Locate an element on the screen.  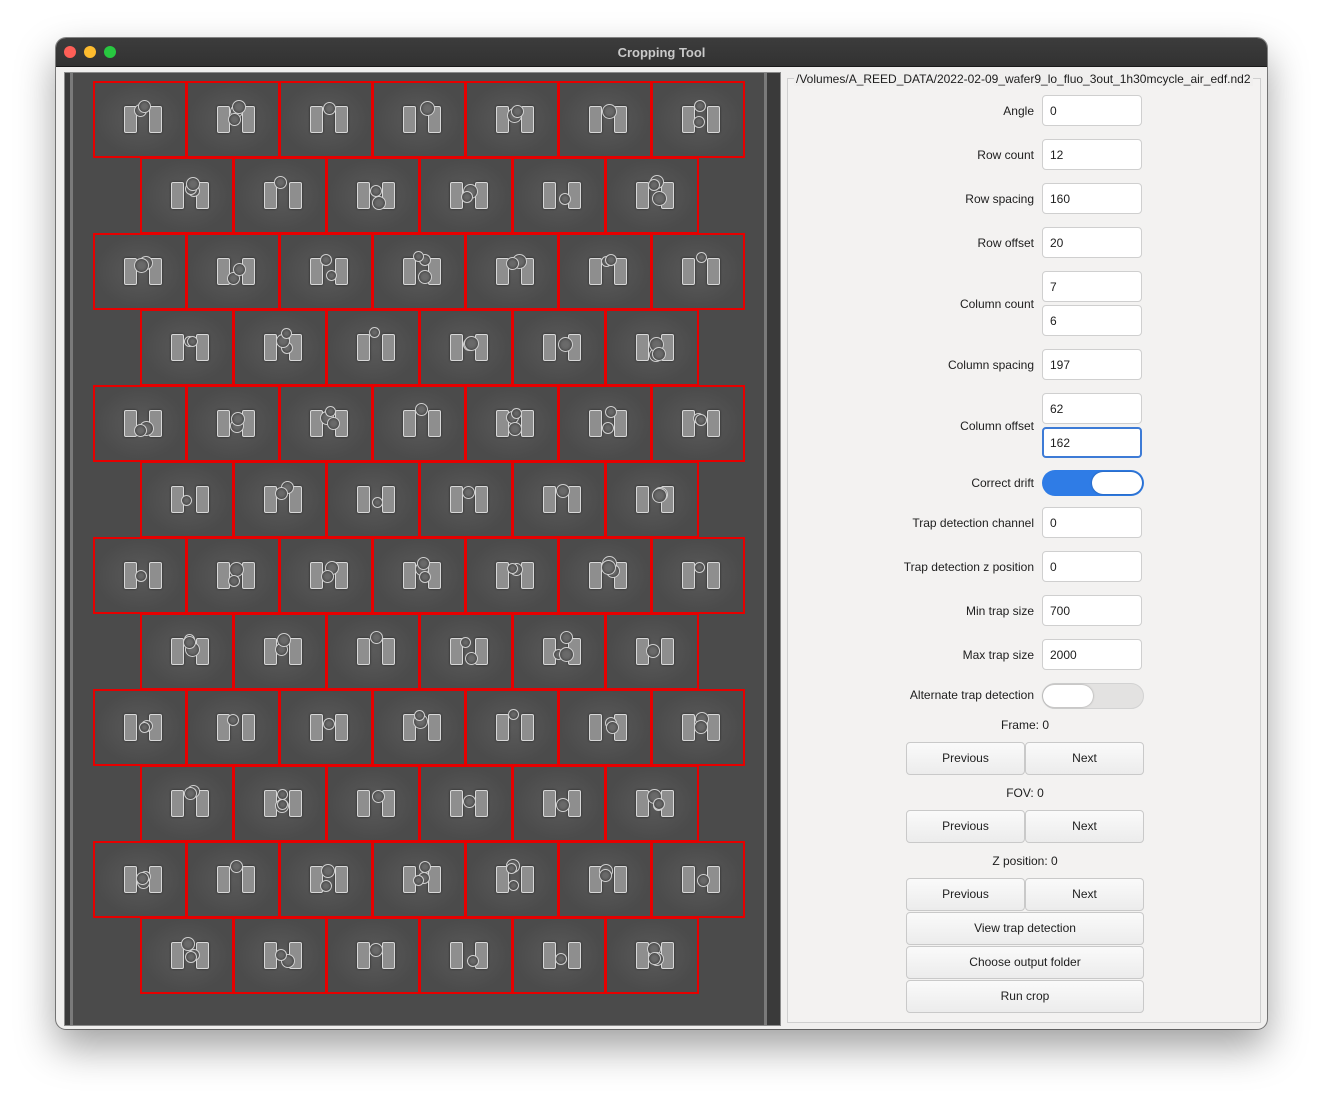
choose-output-folder-button: Choose output folder is located at coordinates (1025, 962).